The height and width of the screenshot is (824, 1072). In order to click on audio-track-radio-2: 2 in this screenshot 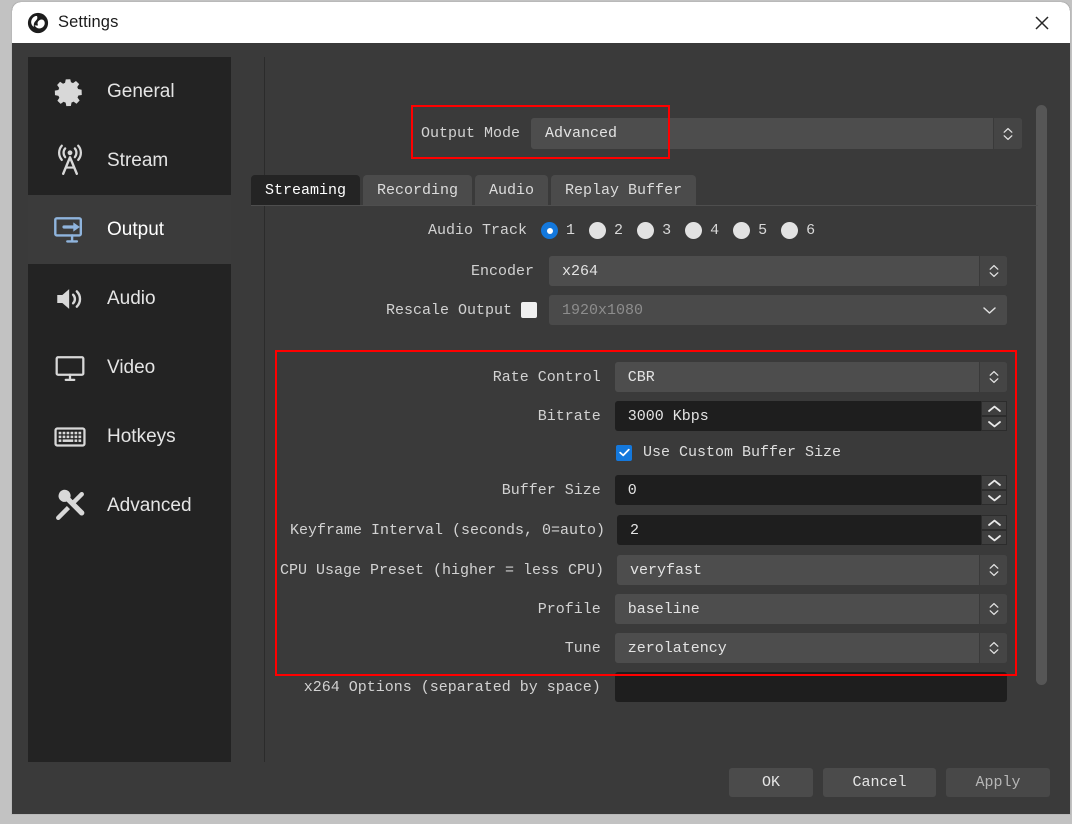, I will do `click(606, 230)`.